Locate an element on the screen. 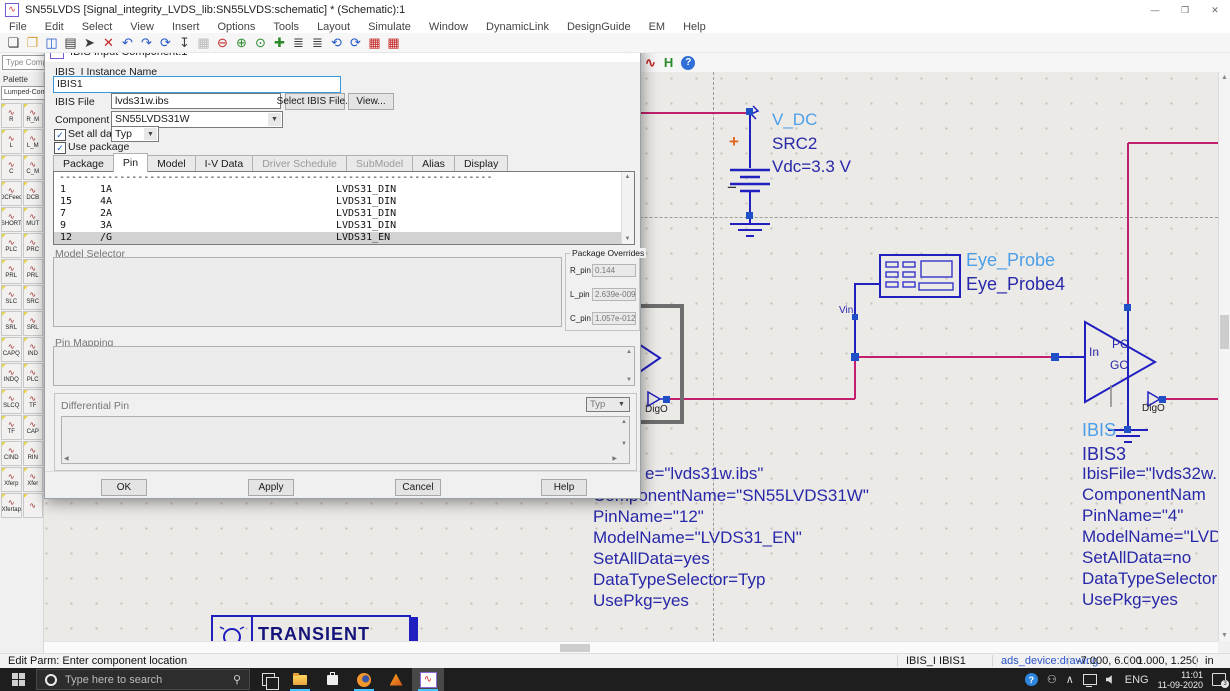  menu-item: Help is located at coordinates (694, 27).